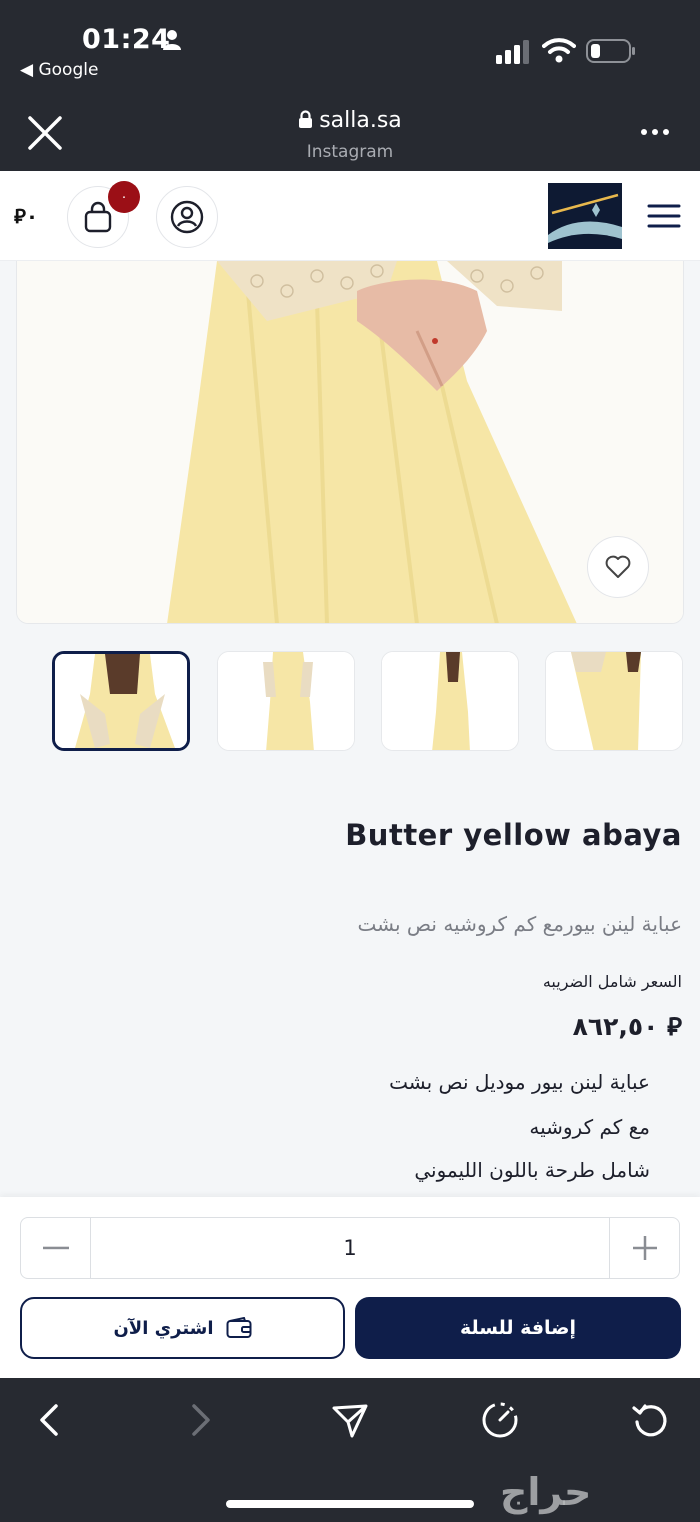 This screenshot has height=1522, width=700. Describe the element at coordinates (350, 216) in the screenshot. I see `site-header: ⃁٠` at that location.